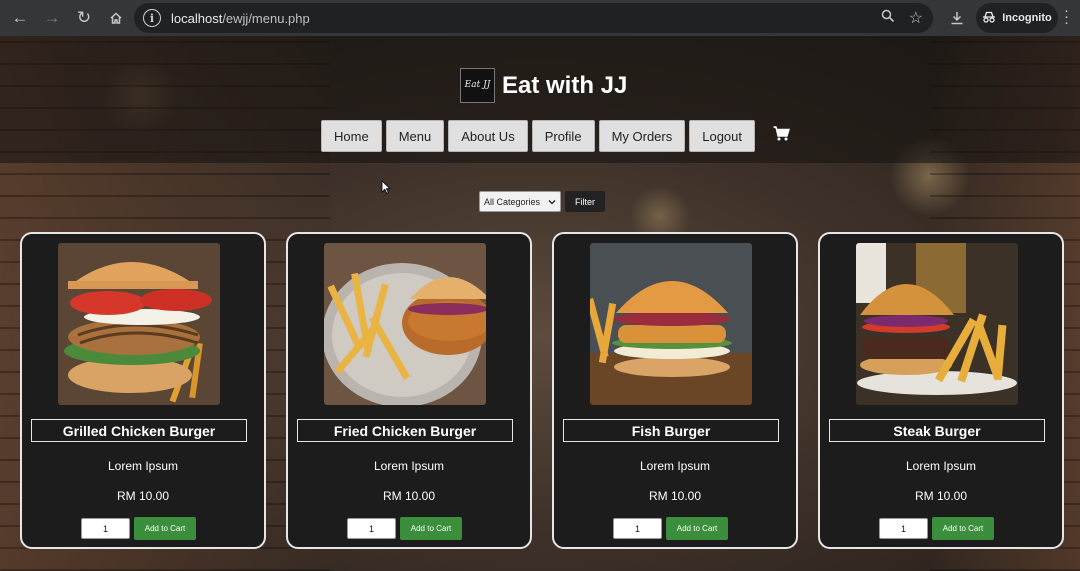 The height and width of the screenshot is (571, 1080). Describe the element at coordinates (781, 136) in the screenshot. I see `cart-icon` at that location.